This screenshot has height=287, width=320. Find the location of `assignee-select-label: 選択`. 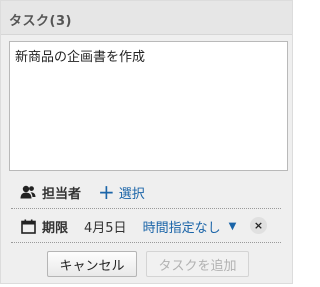

assignee-select-label: 選択 is located at coordinates (131, 194).